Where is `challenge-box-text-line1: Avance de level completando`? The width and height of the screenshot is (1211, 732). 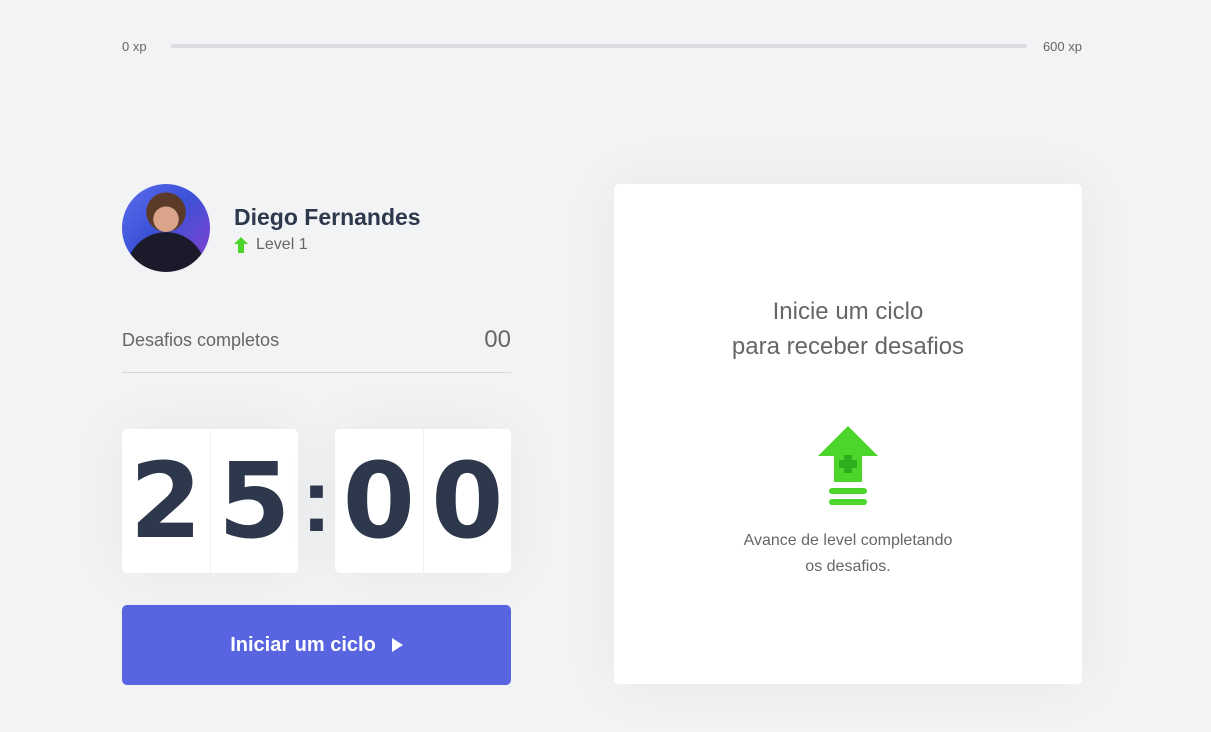
challenge-box-text-line1: Avance de level completando is located at coordinates (848, 540).